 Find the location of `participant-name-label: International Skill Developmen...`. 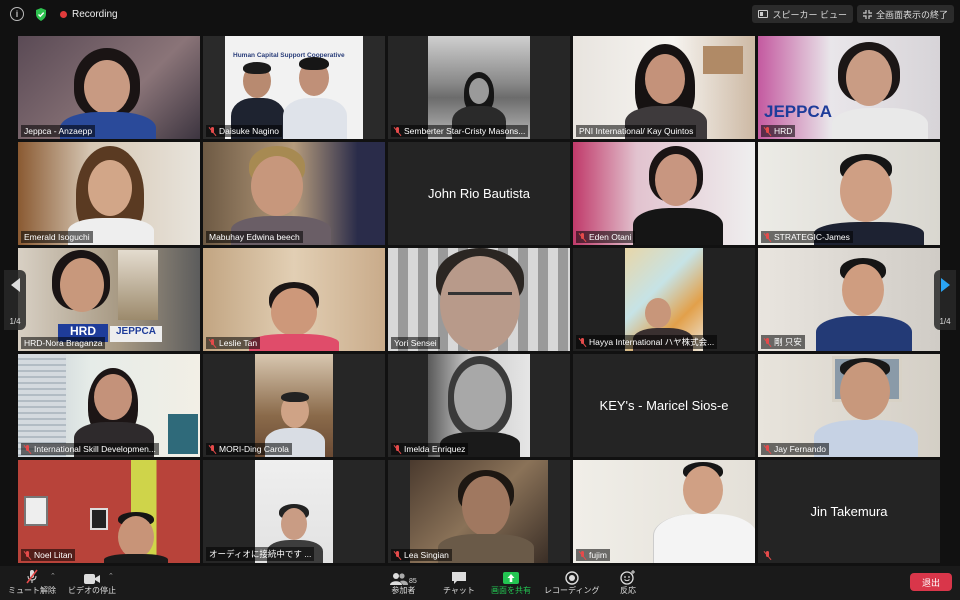

participant-name-label: International Skill Developmen... is located at coordinates (90, 449).